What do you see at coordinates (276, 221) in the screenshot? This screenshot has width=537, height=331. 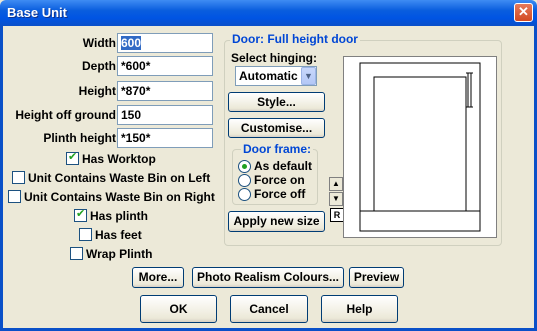 I see `apply-new-size-button: Apply new size` at bounding box center [276, 221].